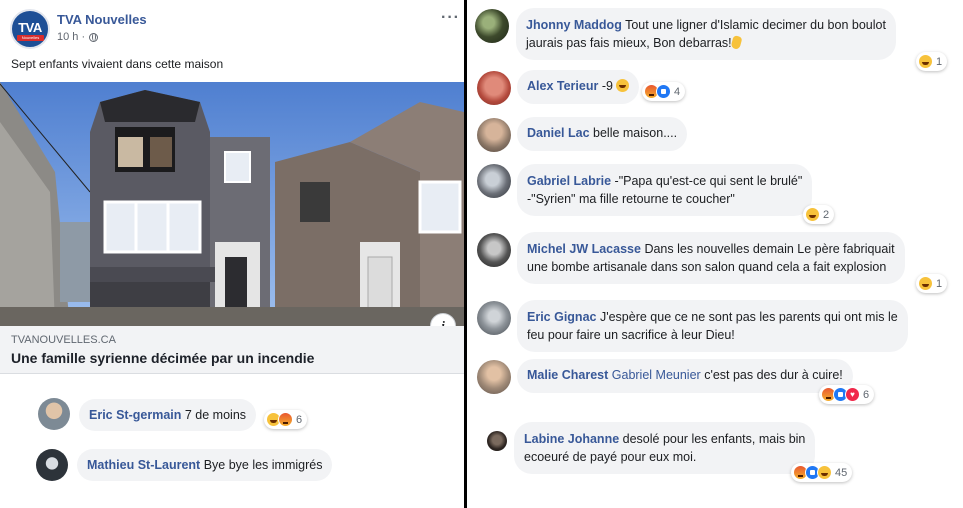  I want to click on reaction-summary: 2, so click(819, 214).